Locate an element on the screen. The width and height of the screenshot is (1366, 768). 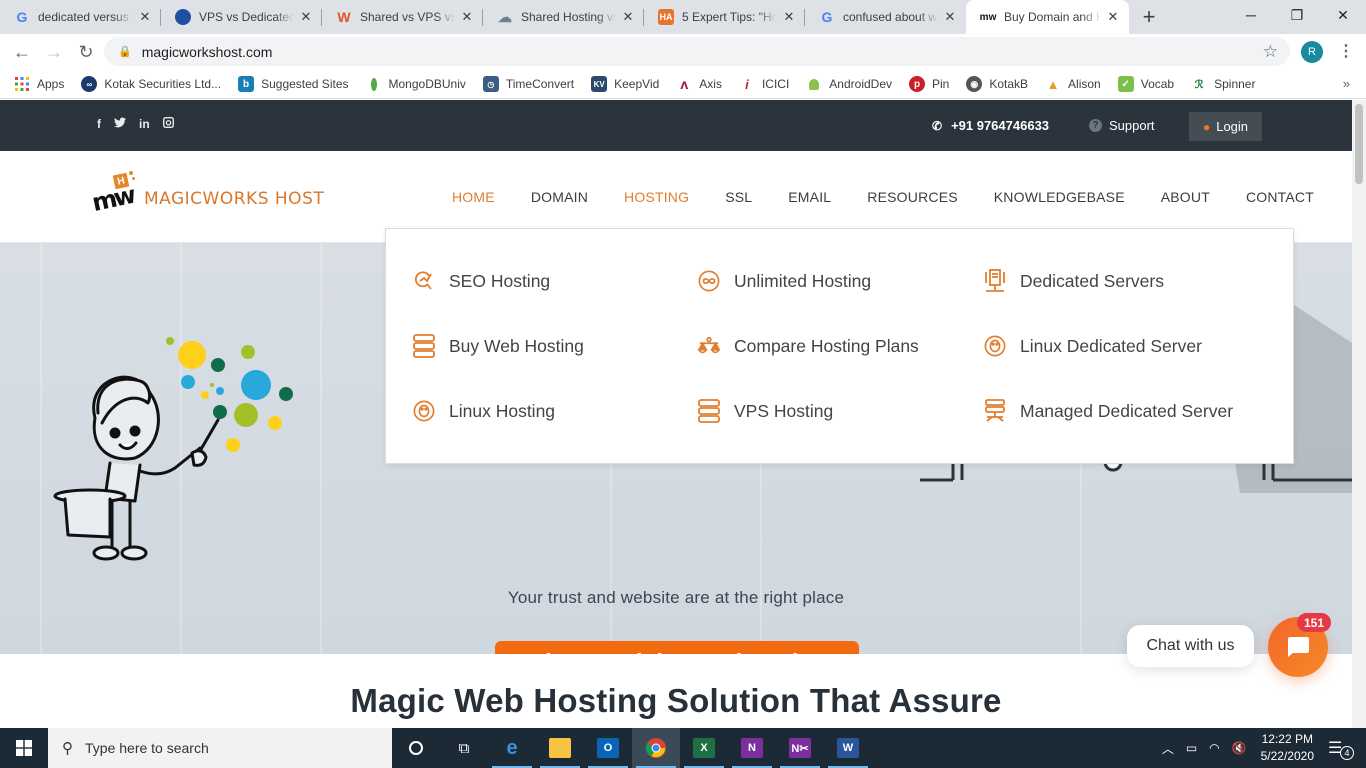
menu-item-linux-hosting: Linux Hosting is located at coordinates (484, 411).